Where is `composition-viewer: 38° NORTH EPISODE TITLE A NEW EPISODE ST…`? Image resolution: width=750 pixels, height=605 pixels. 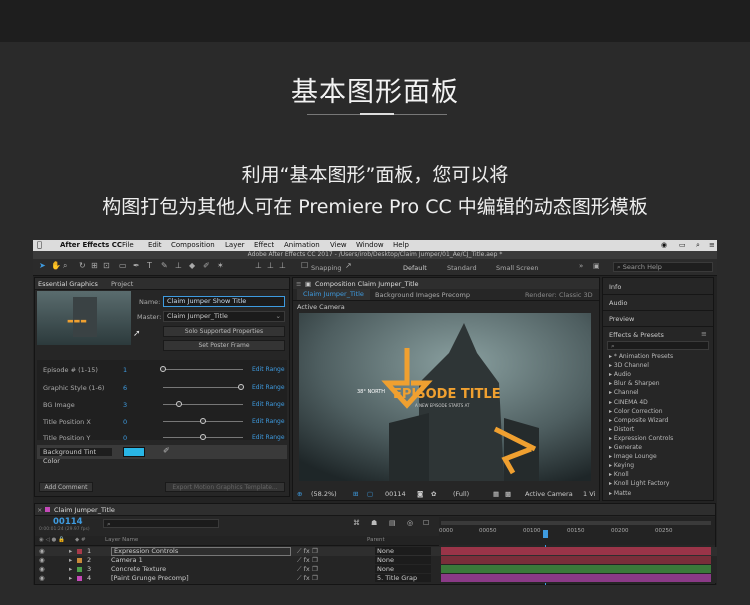
composition-viewer: 38° NORTH EPISODE TITLE A NEW EPISODE ST… is located at coordinates (445, 397).